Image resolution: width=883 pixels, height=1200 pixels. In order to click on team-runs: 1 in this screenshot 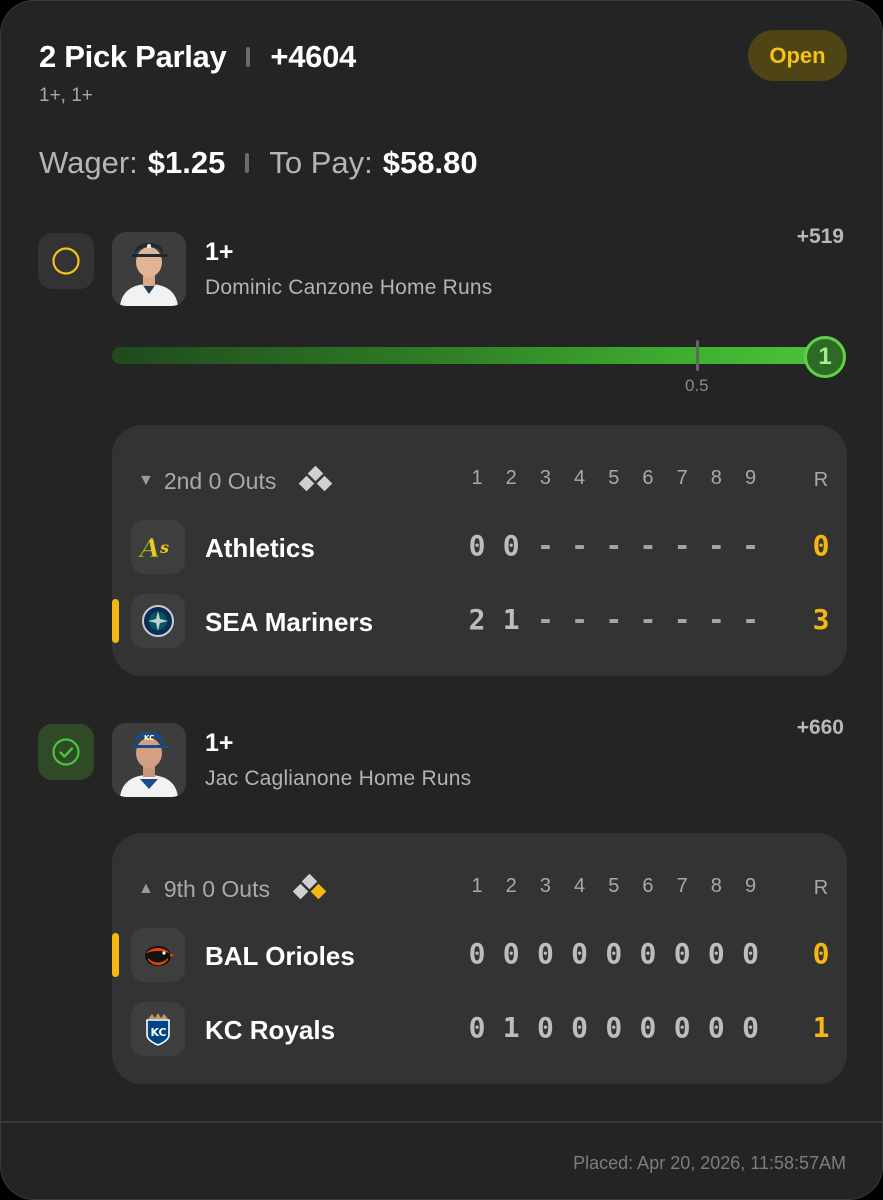, I will do `click(821, 1027)`.